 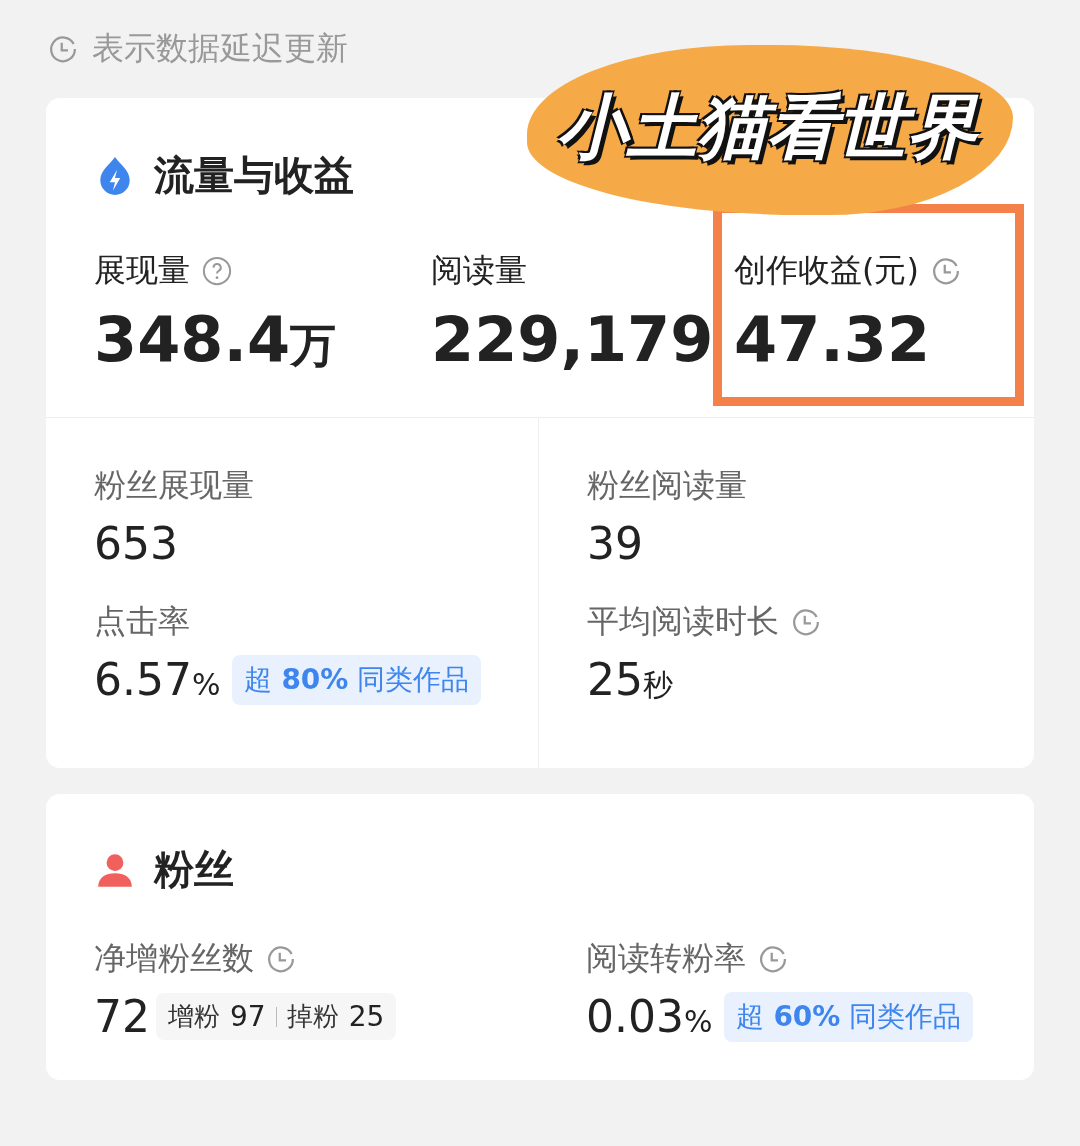 I want to click on metric-value: 6.57, so click(x=143, y=679).